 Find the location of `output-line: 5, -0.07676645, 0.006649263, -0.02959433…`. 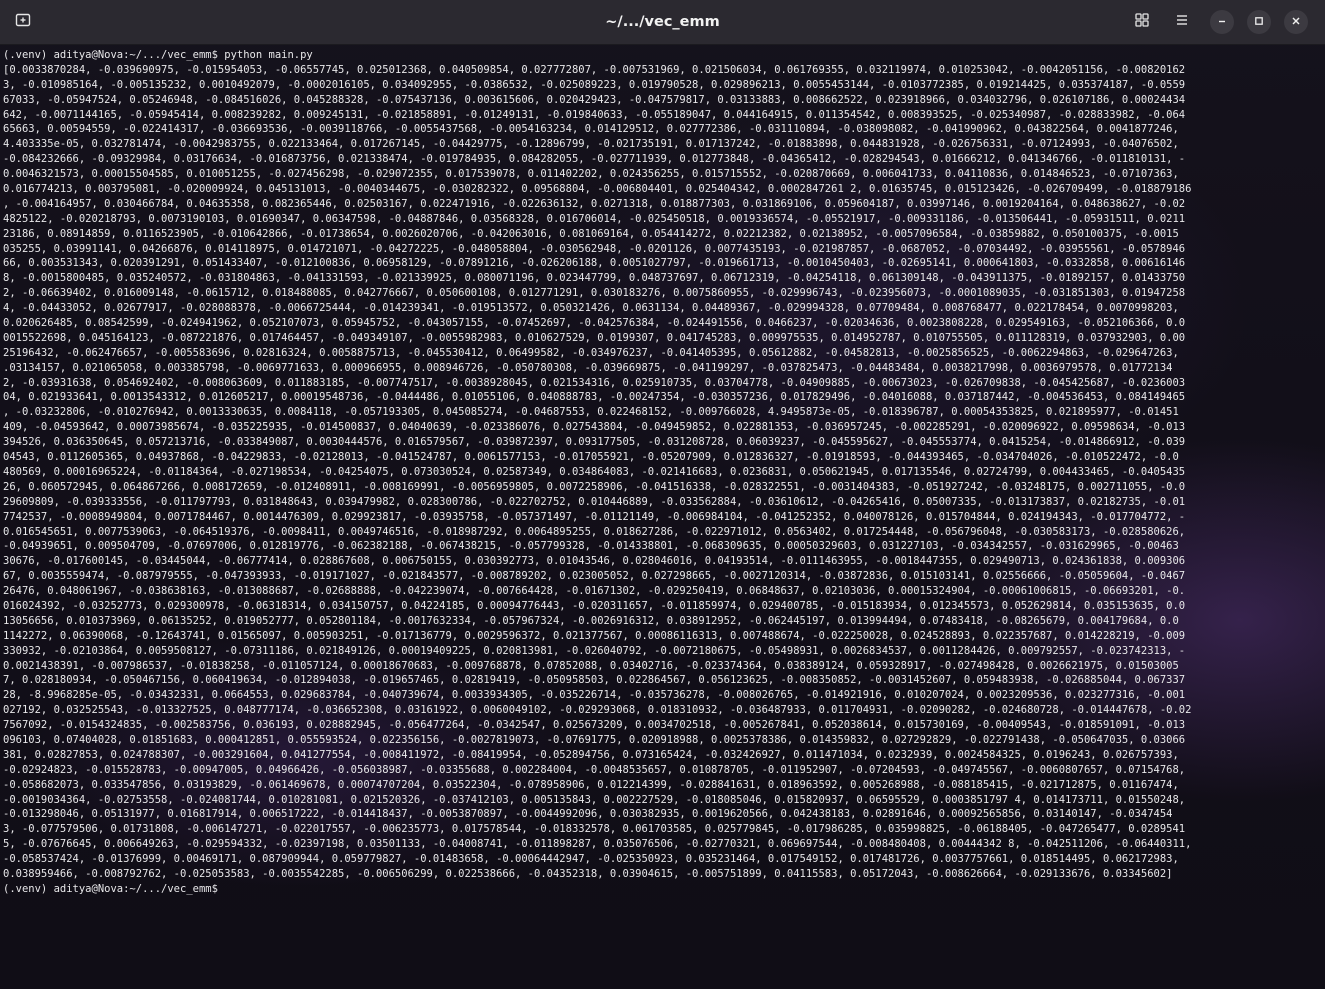

output-line: 5, -0.07676645, 0.006649263, -0.02959433… is located at coordinates (597, 844).